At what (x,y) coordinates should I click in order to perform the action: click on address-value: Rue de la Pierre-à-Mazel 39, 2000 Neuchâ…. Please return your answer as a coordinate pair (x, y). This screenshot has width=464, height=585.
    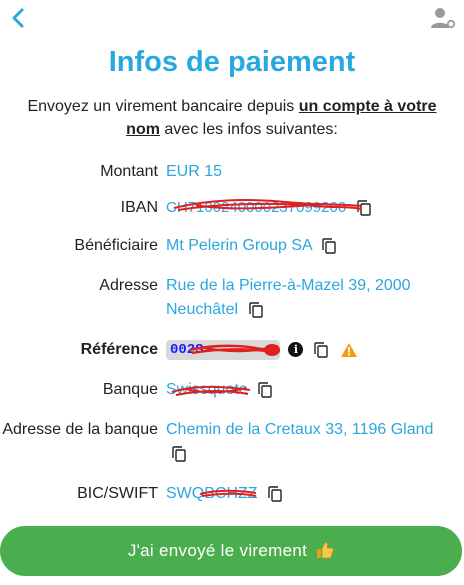
    Looking at the image, I should click on (297, 298).